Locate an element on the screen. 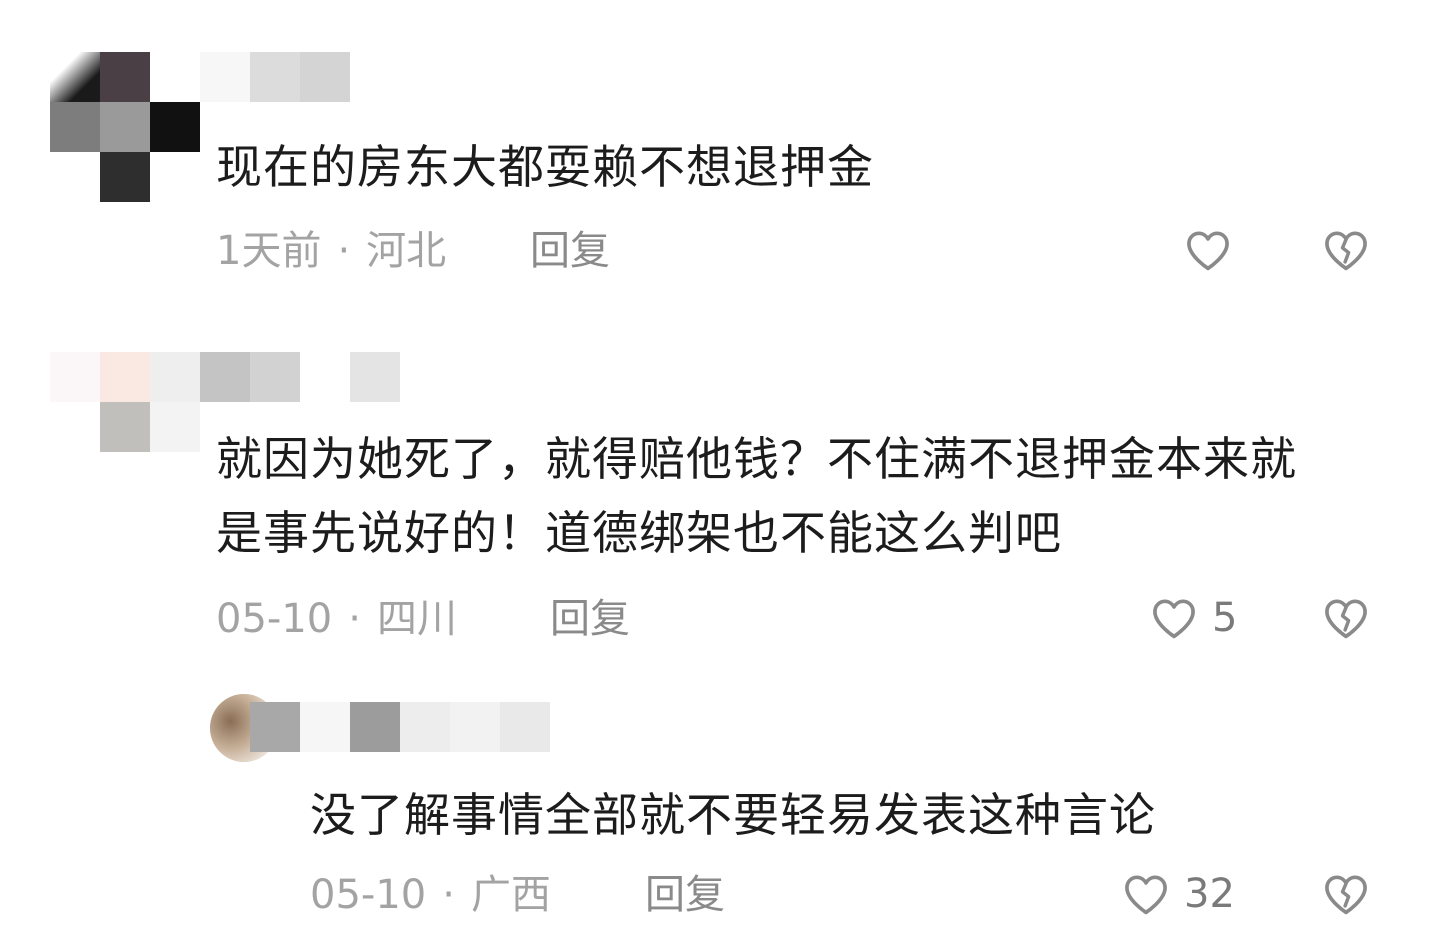 Image resolution: width=1440 pixels, height=952 pixels. like-button: 5 is located at coordinates (1192, 618).